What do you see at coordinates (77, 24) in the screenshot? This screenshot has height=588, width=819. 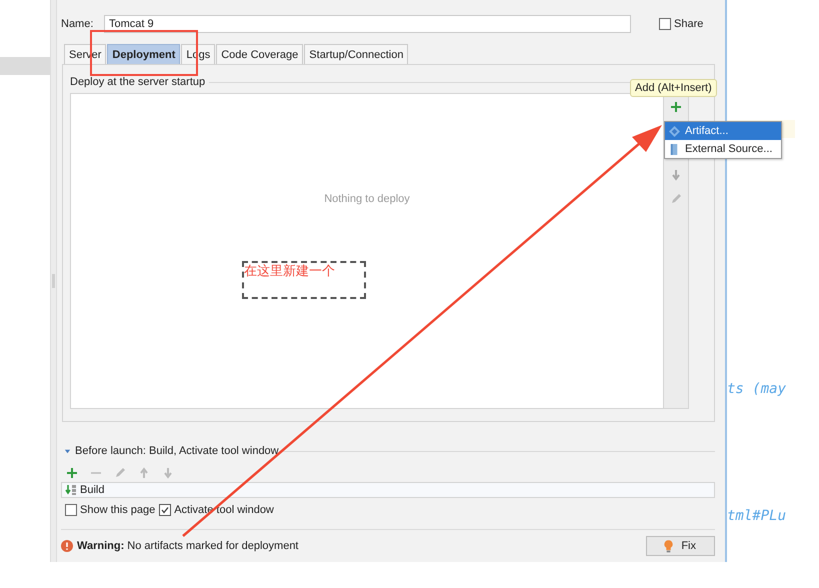 I see `name-label: Name:` at bounding box center [77, 24].